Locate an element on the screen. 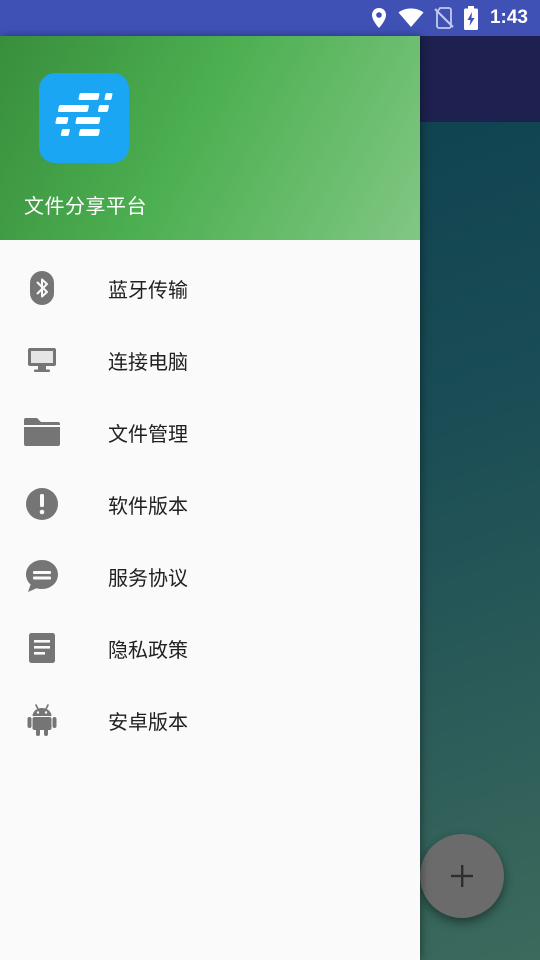  menu-item-android-version: 安卓版本 is located at coordinates (210, 720).